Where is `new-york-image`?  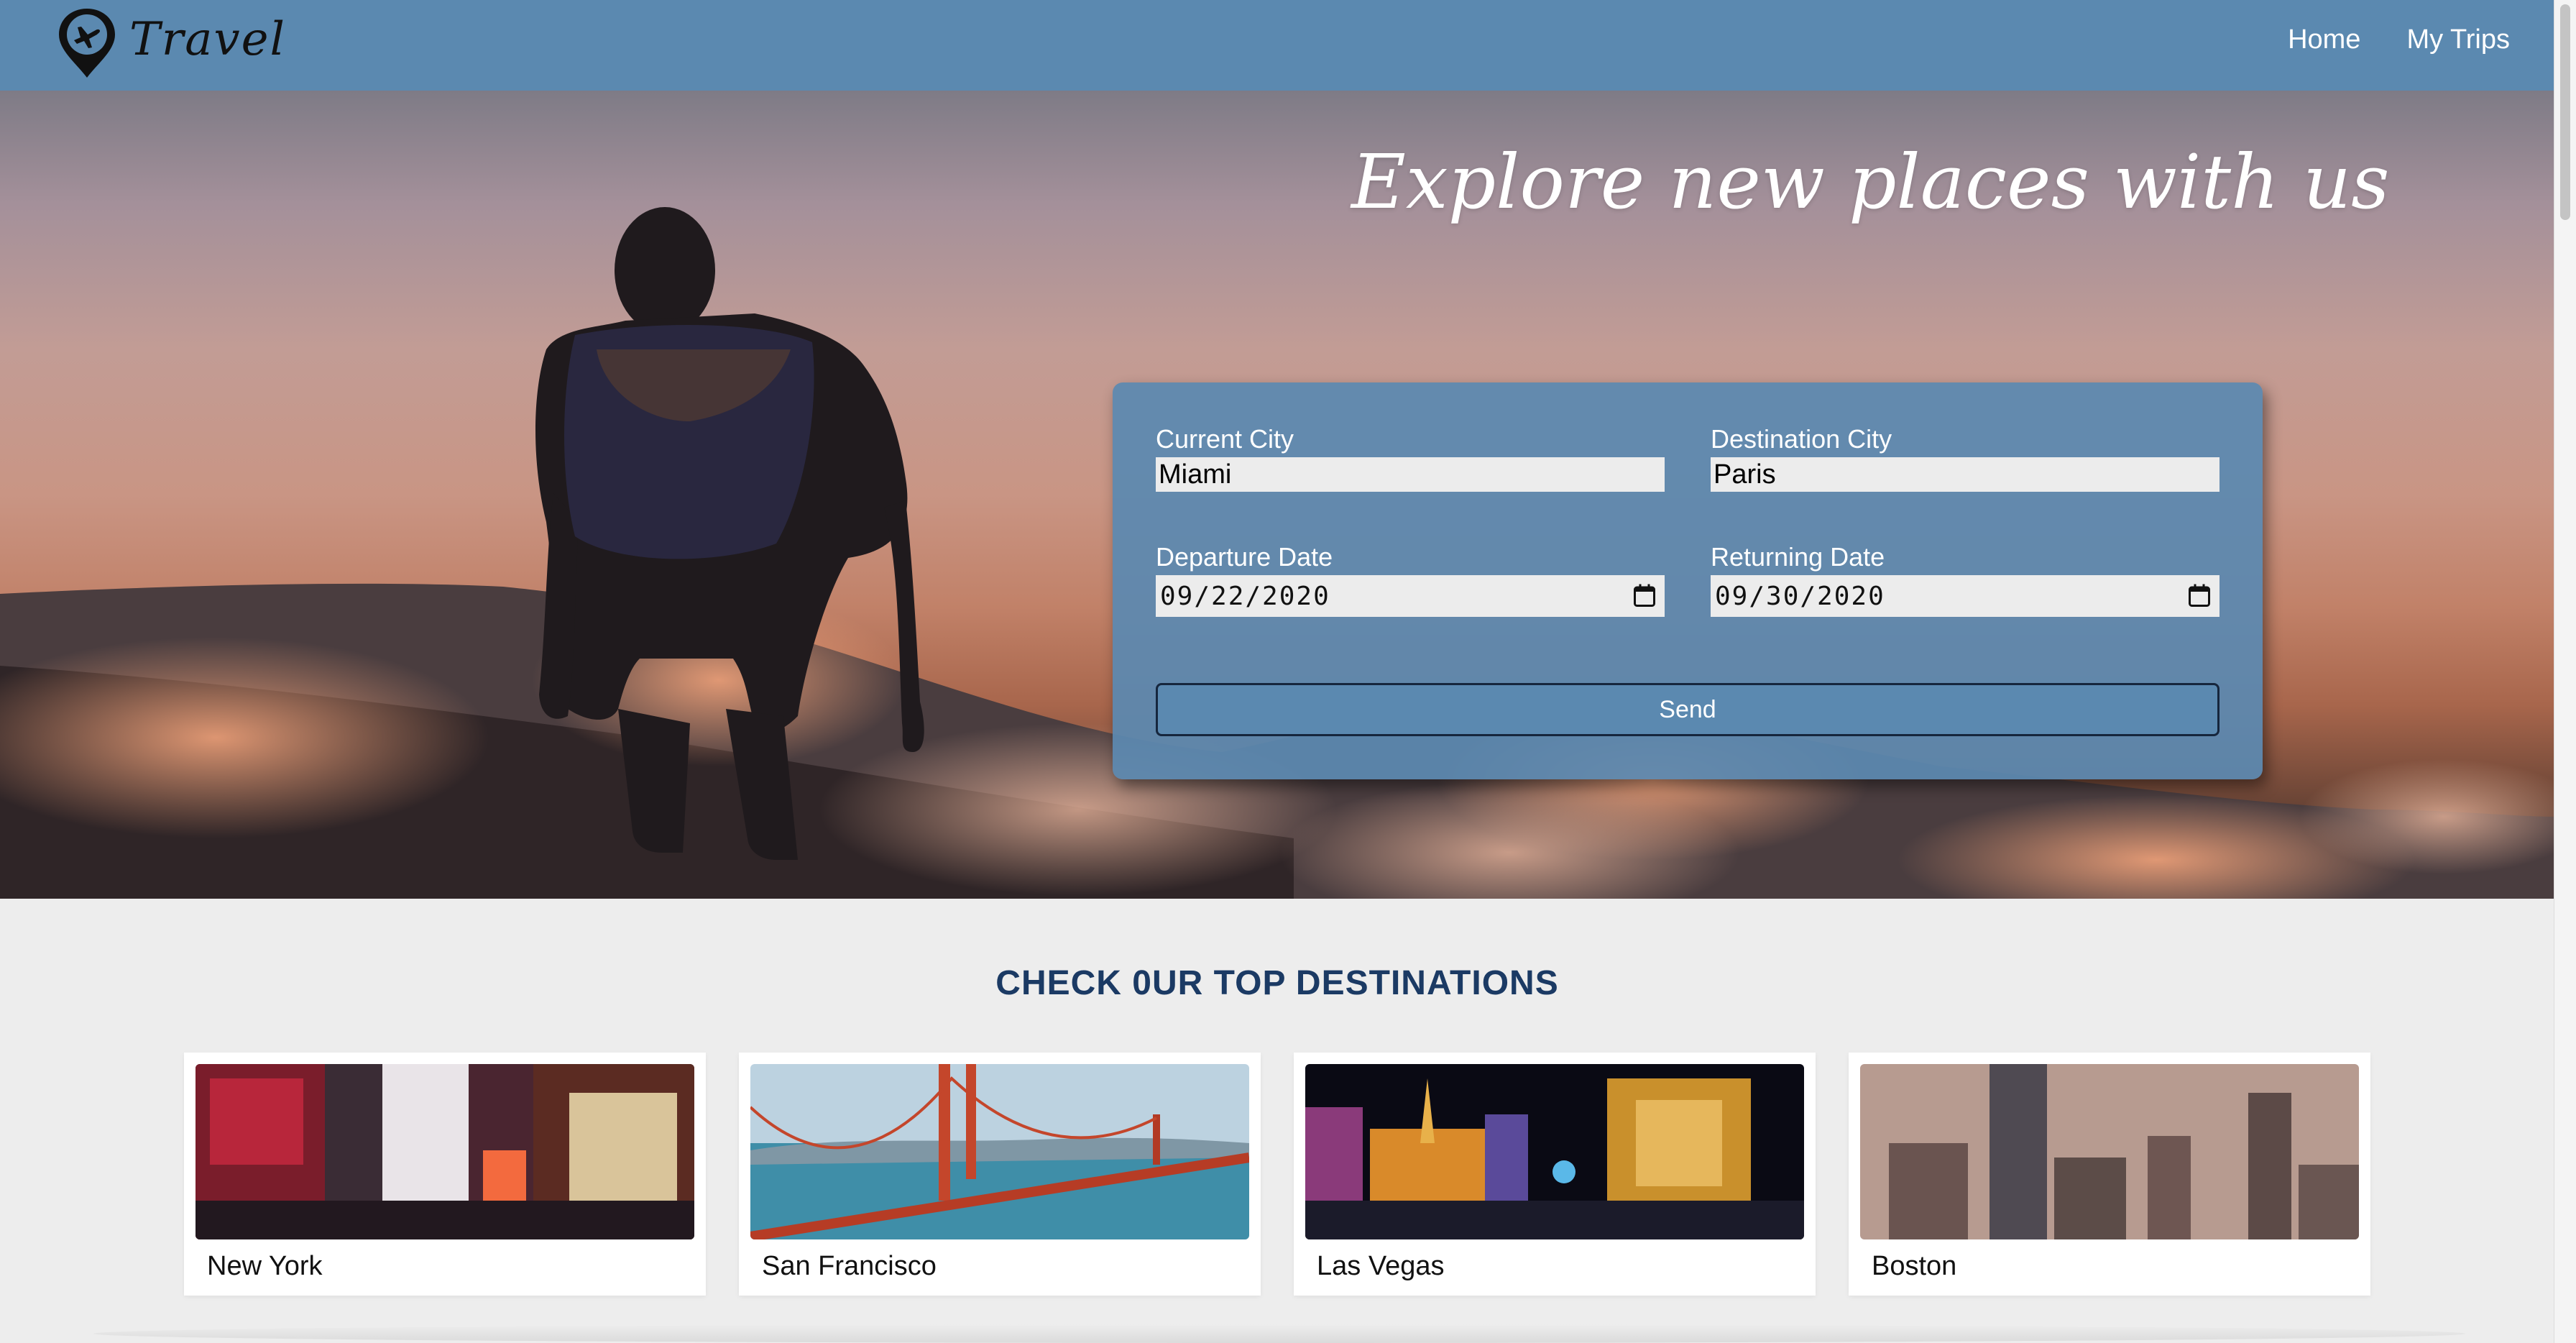
new-york-image is located at coordinates (445, 1151).